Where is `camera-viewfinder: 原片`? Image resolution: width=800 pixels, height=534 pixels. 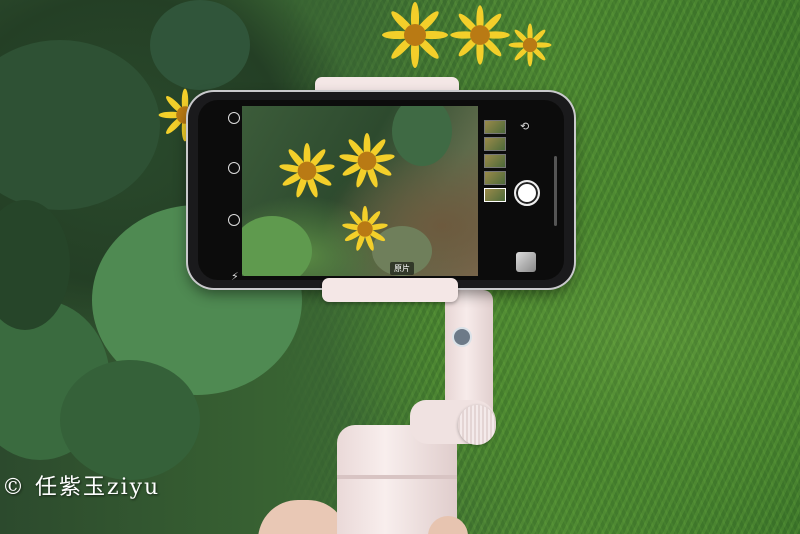
camera-viewfinder: 原片 is located at coordinates (360, 191).